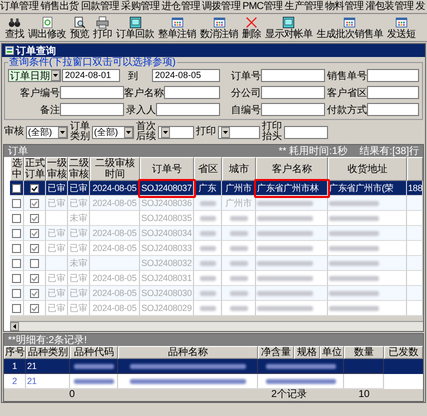  What do you see at coordinates (219, 27) in the screenshot?
I see `toolbar-button: 数消注销` at bounding box center [219, 27].